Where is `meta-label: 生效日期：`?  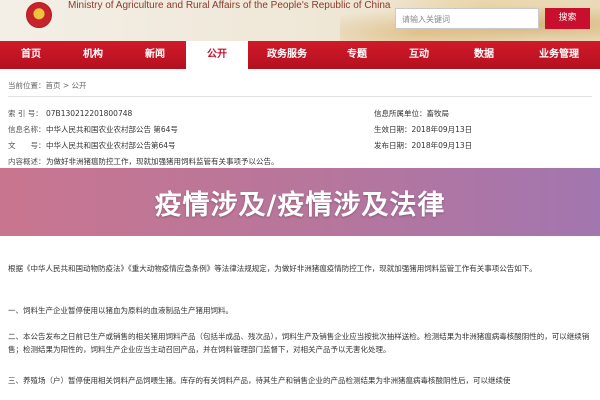 meta-label: 生效日期： is located at coordinates (393, 129).